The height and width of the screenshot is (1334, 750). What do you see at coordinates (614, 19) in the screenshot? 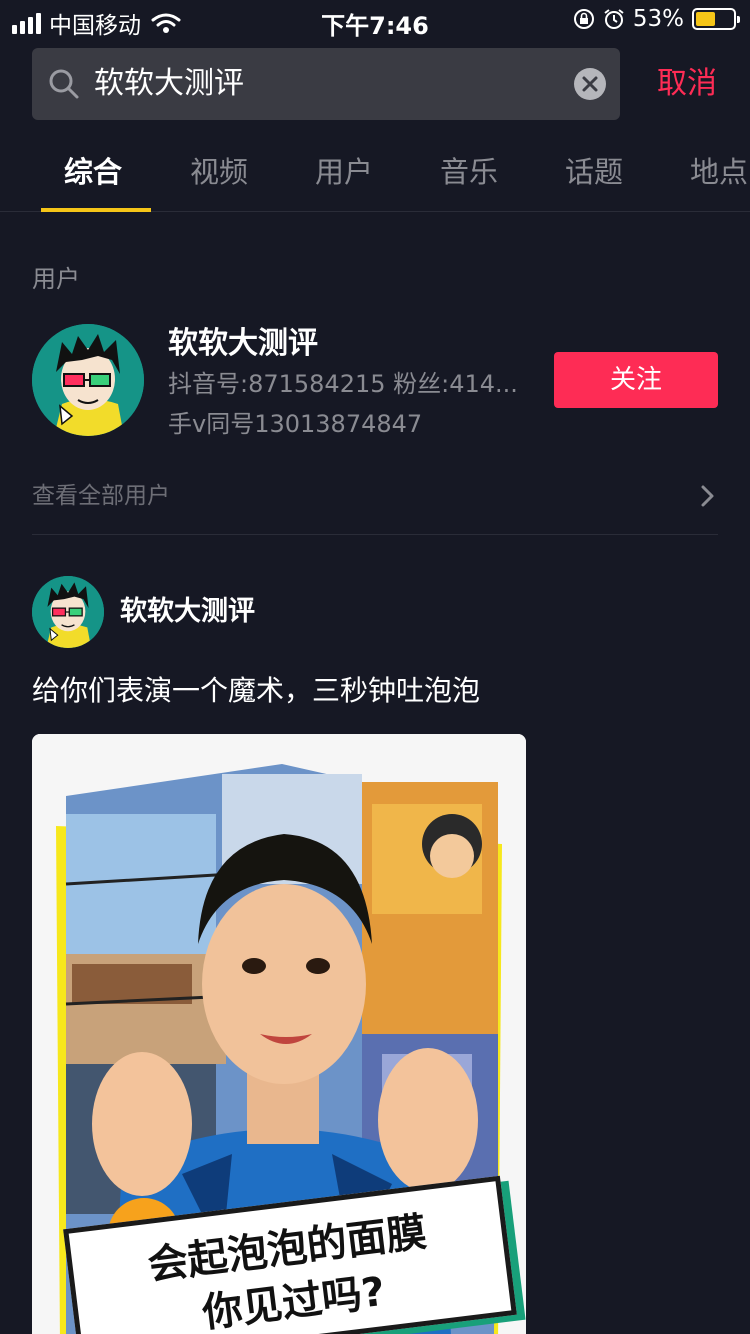
I see `alarm-icon` at bounding box center [614, 19].